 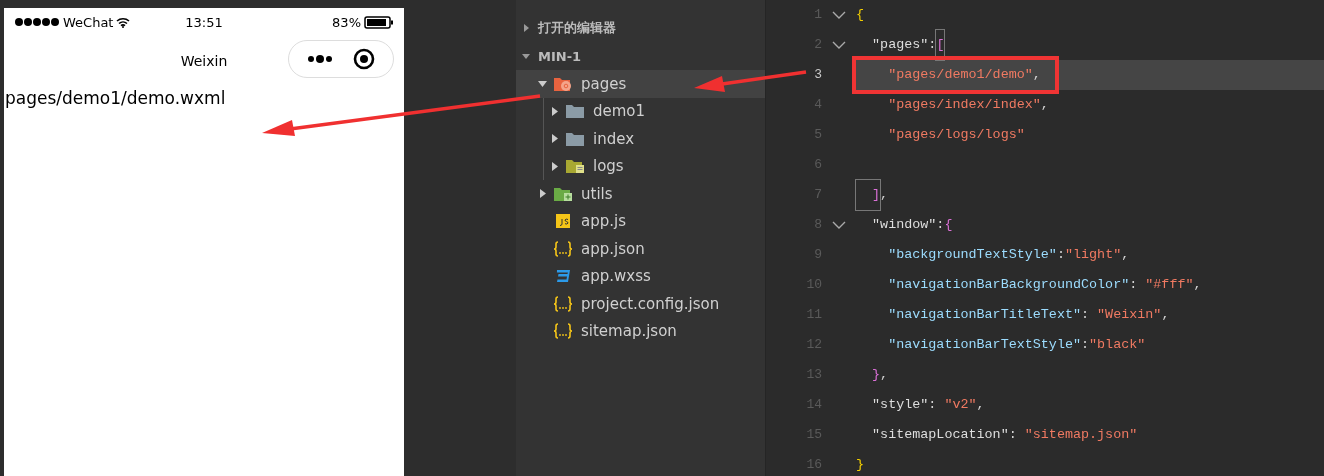 What do you see at coordinates (1029, 315) in the screenshot?
I see `code-text: "navigationBarTitleText": "Weixin",` at bounding box center [1029, 315].